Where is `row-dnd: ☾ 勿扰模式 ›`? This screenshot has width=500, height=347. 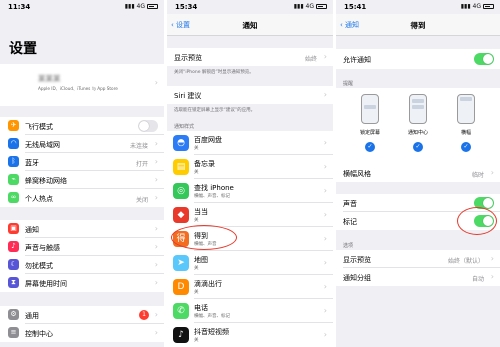 row-dnd: ☾ 勿扰模式 › is located at coordinates (82, 265).